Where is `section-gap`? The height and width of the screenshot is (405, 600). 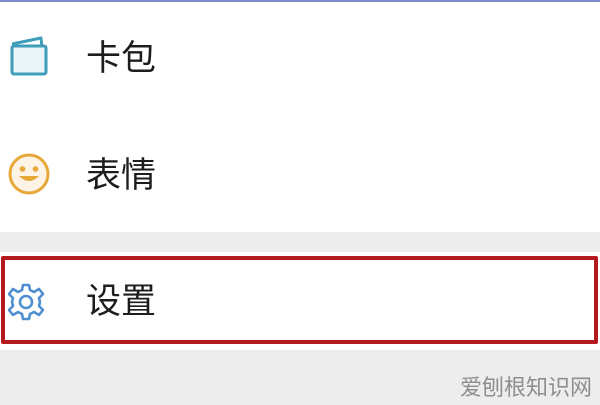 section-gap is located at coordinates (300, 242).